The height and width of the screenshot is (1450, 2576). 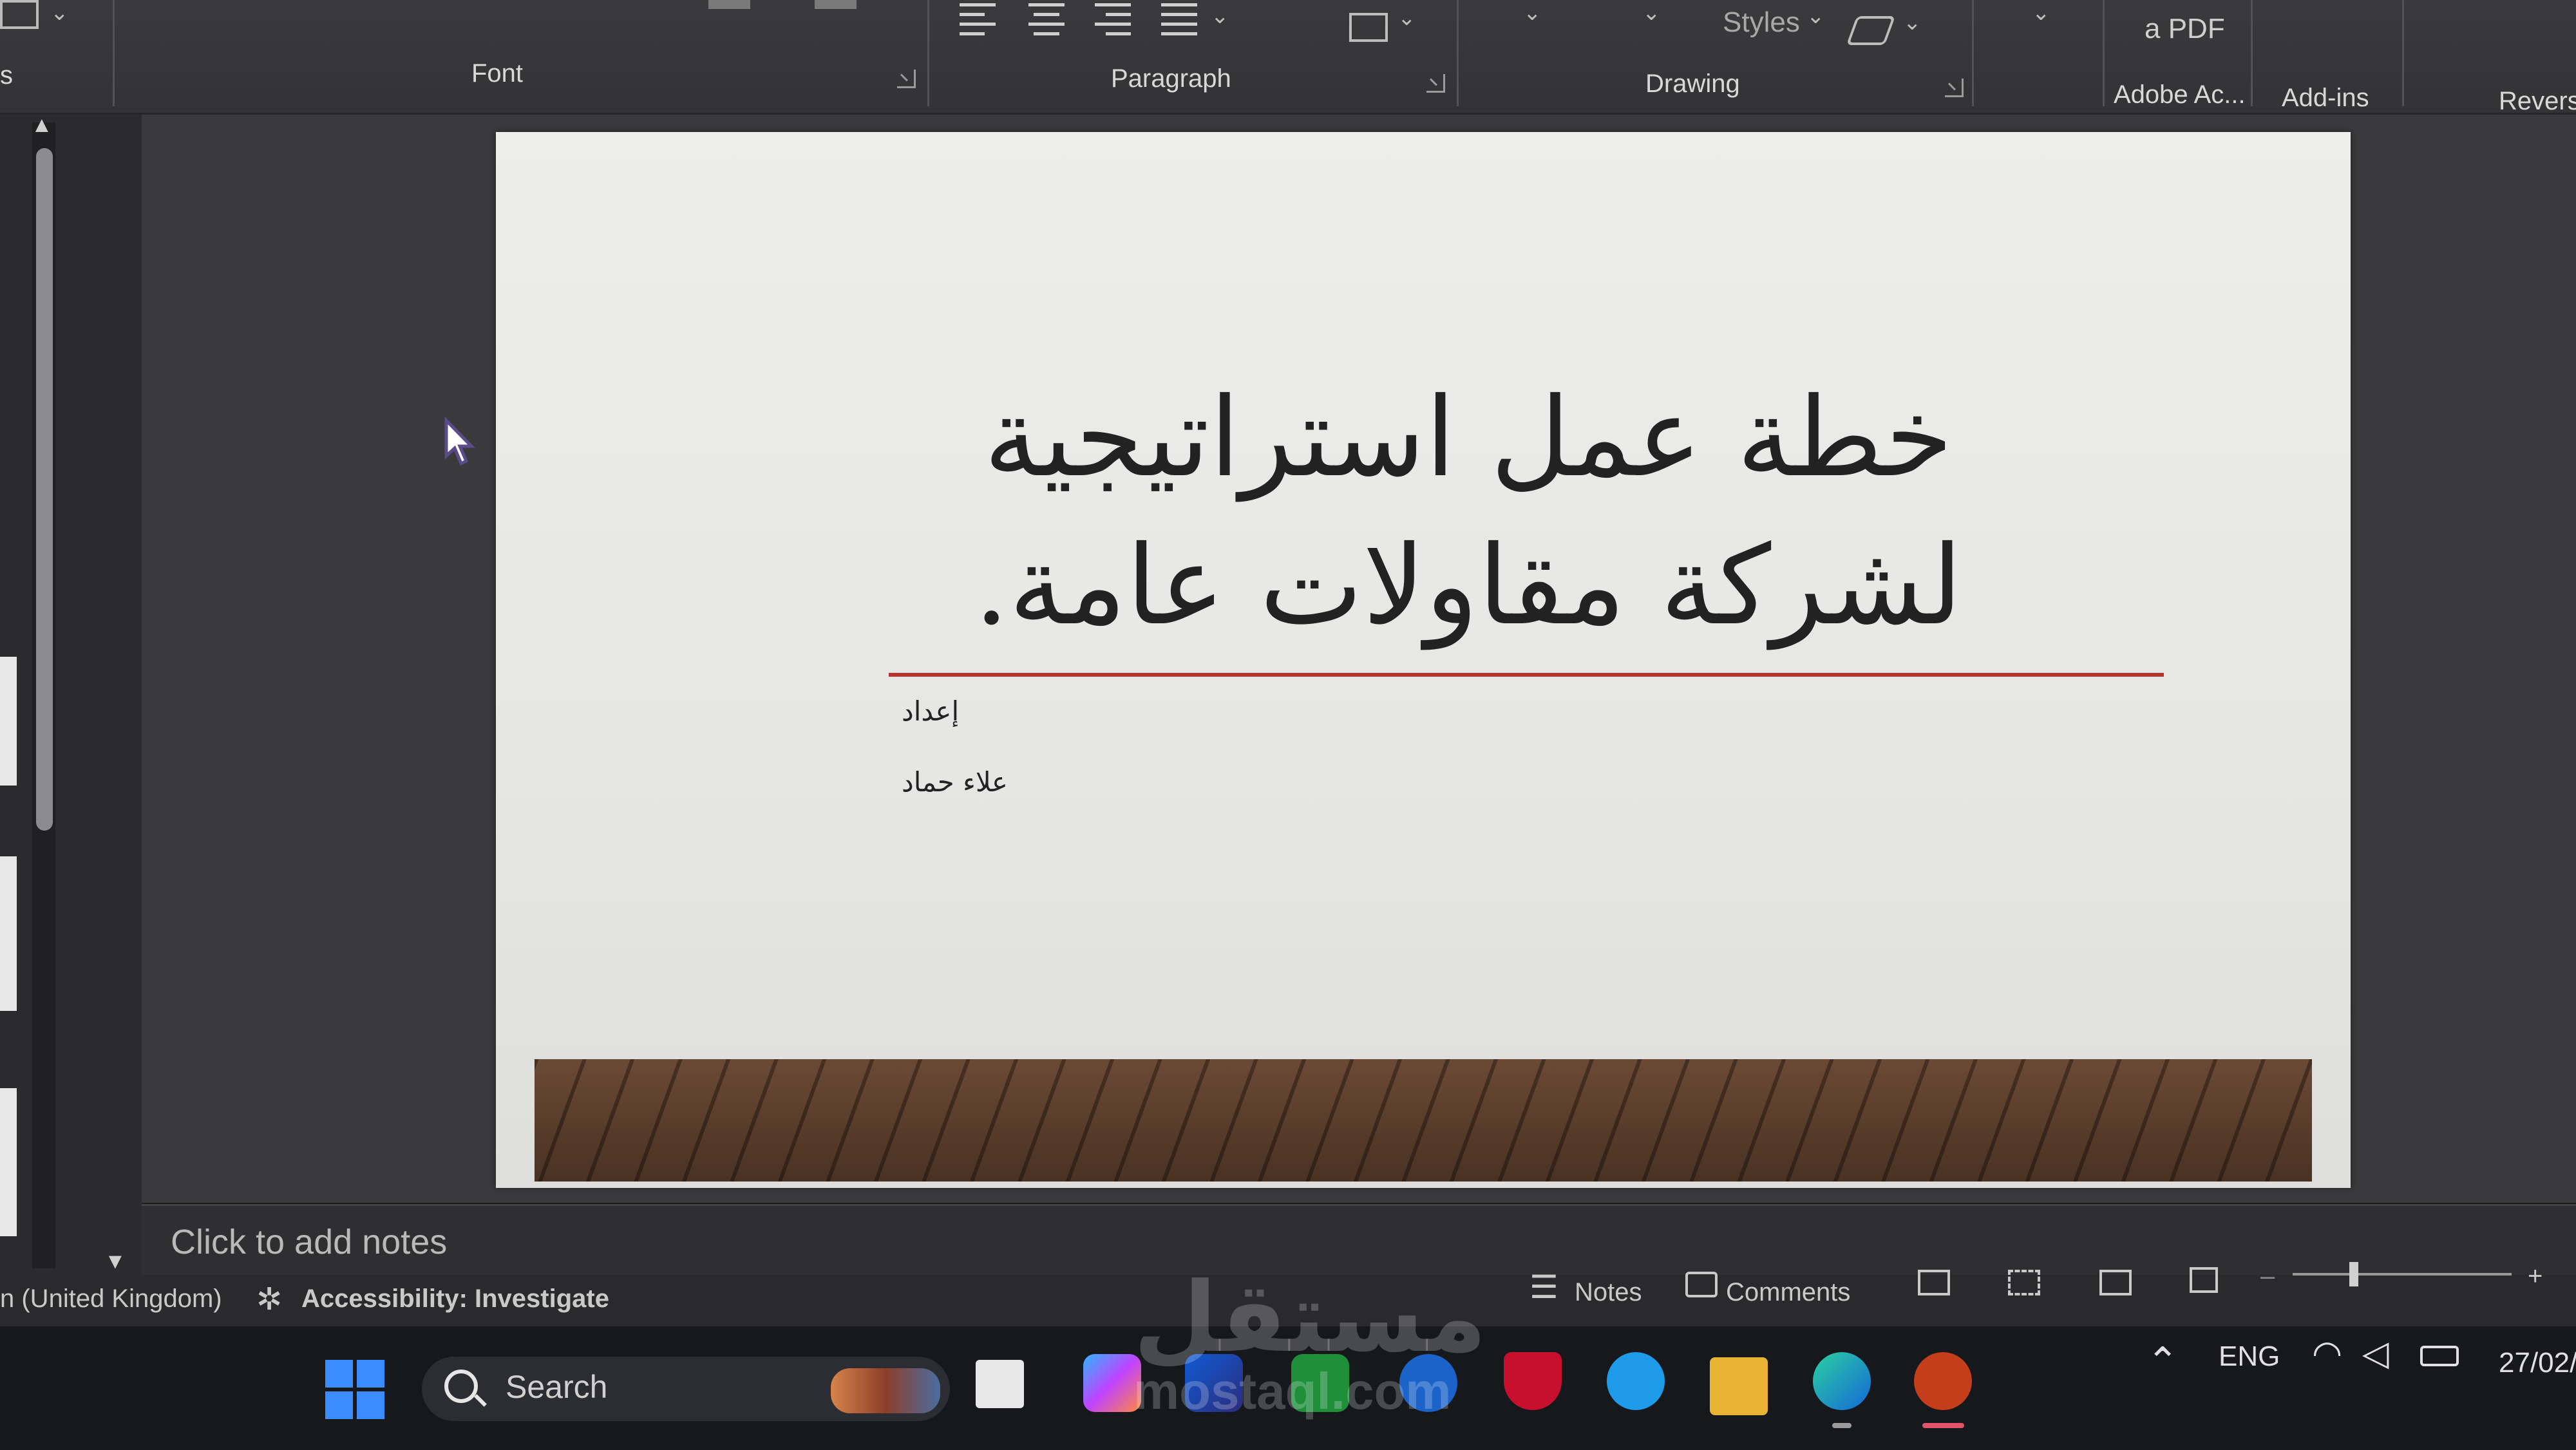 What do you see at coordinates (1368, 27) in the screenshot?
I see `convert-smartart-icon` at bounding box center [1368, 27].